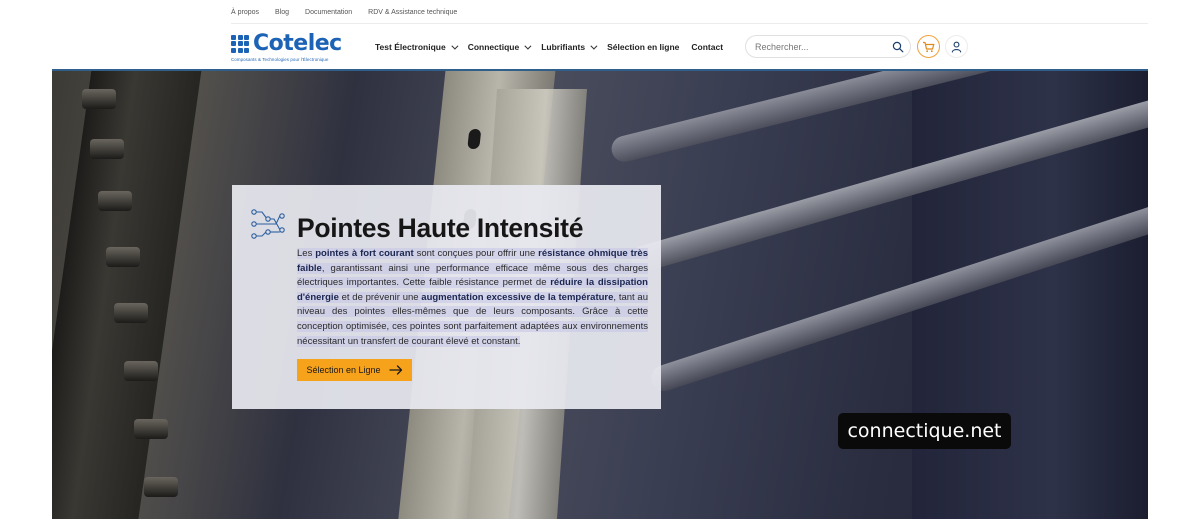 This screenshot has height=520, width=1200. I want to click on nav-test-electronique: Test Électronique, so click(417, 47).